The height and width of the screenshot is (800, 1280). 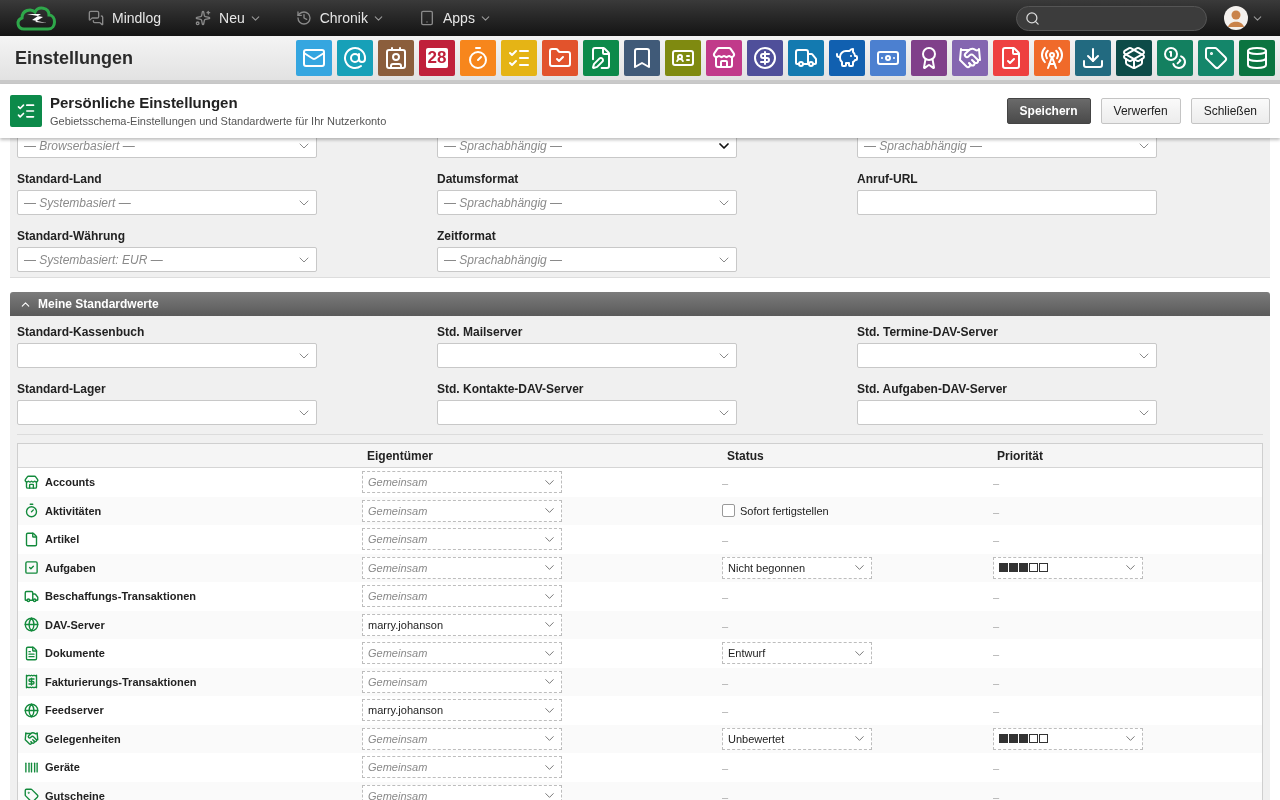 I want to click on nav-menu-item: Chronik, so click(x=340, y=18).